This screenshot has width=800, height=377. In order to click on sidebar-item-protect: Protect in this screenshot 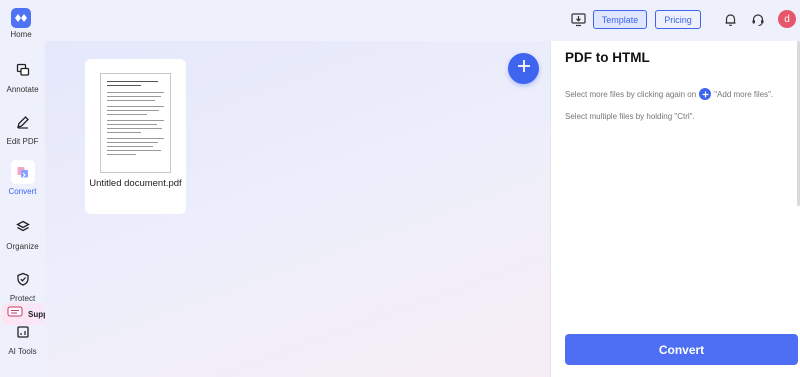, I will do `click(22, 285)`.